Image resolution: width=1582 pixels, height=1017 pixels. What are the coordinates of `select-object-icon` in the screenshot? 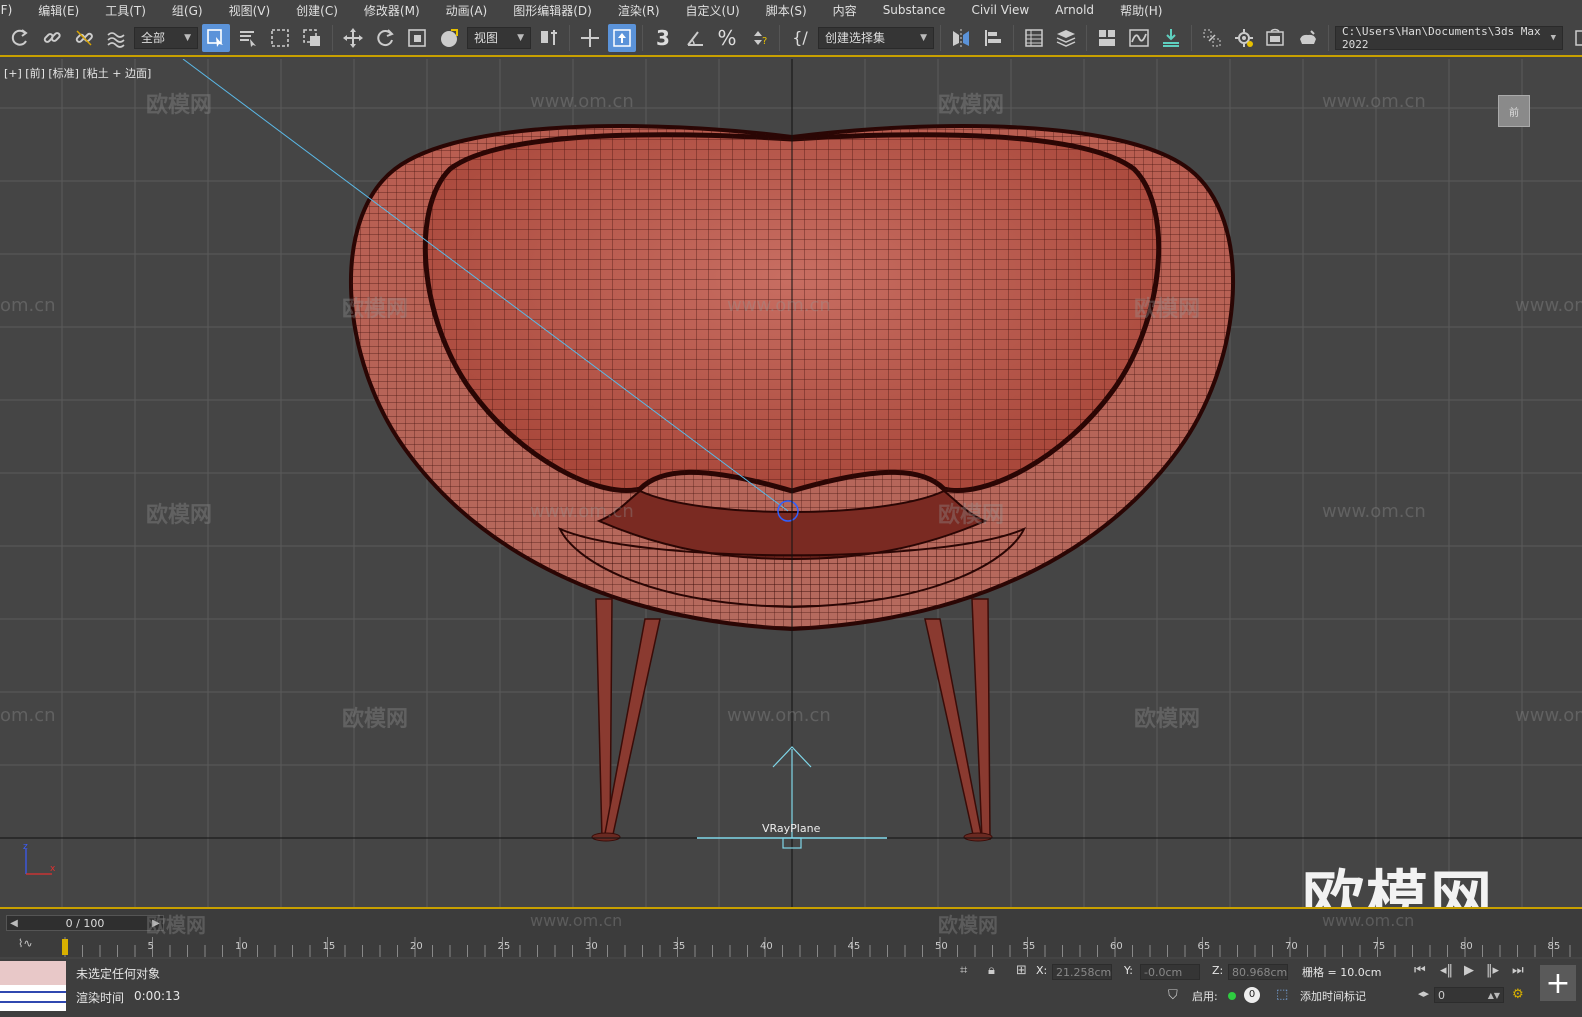 It's located at (216, 37).